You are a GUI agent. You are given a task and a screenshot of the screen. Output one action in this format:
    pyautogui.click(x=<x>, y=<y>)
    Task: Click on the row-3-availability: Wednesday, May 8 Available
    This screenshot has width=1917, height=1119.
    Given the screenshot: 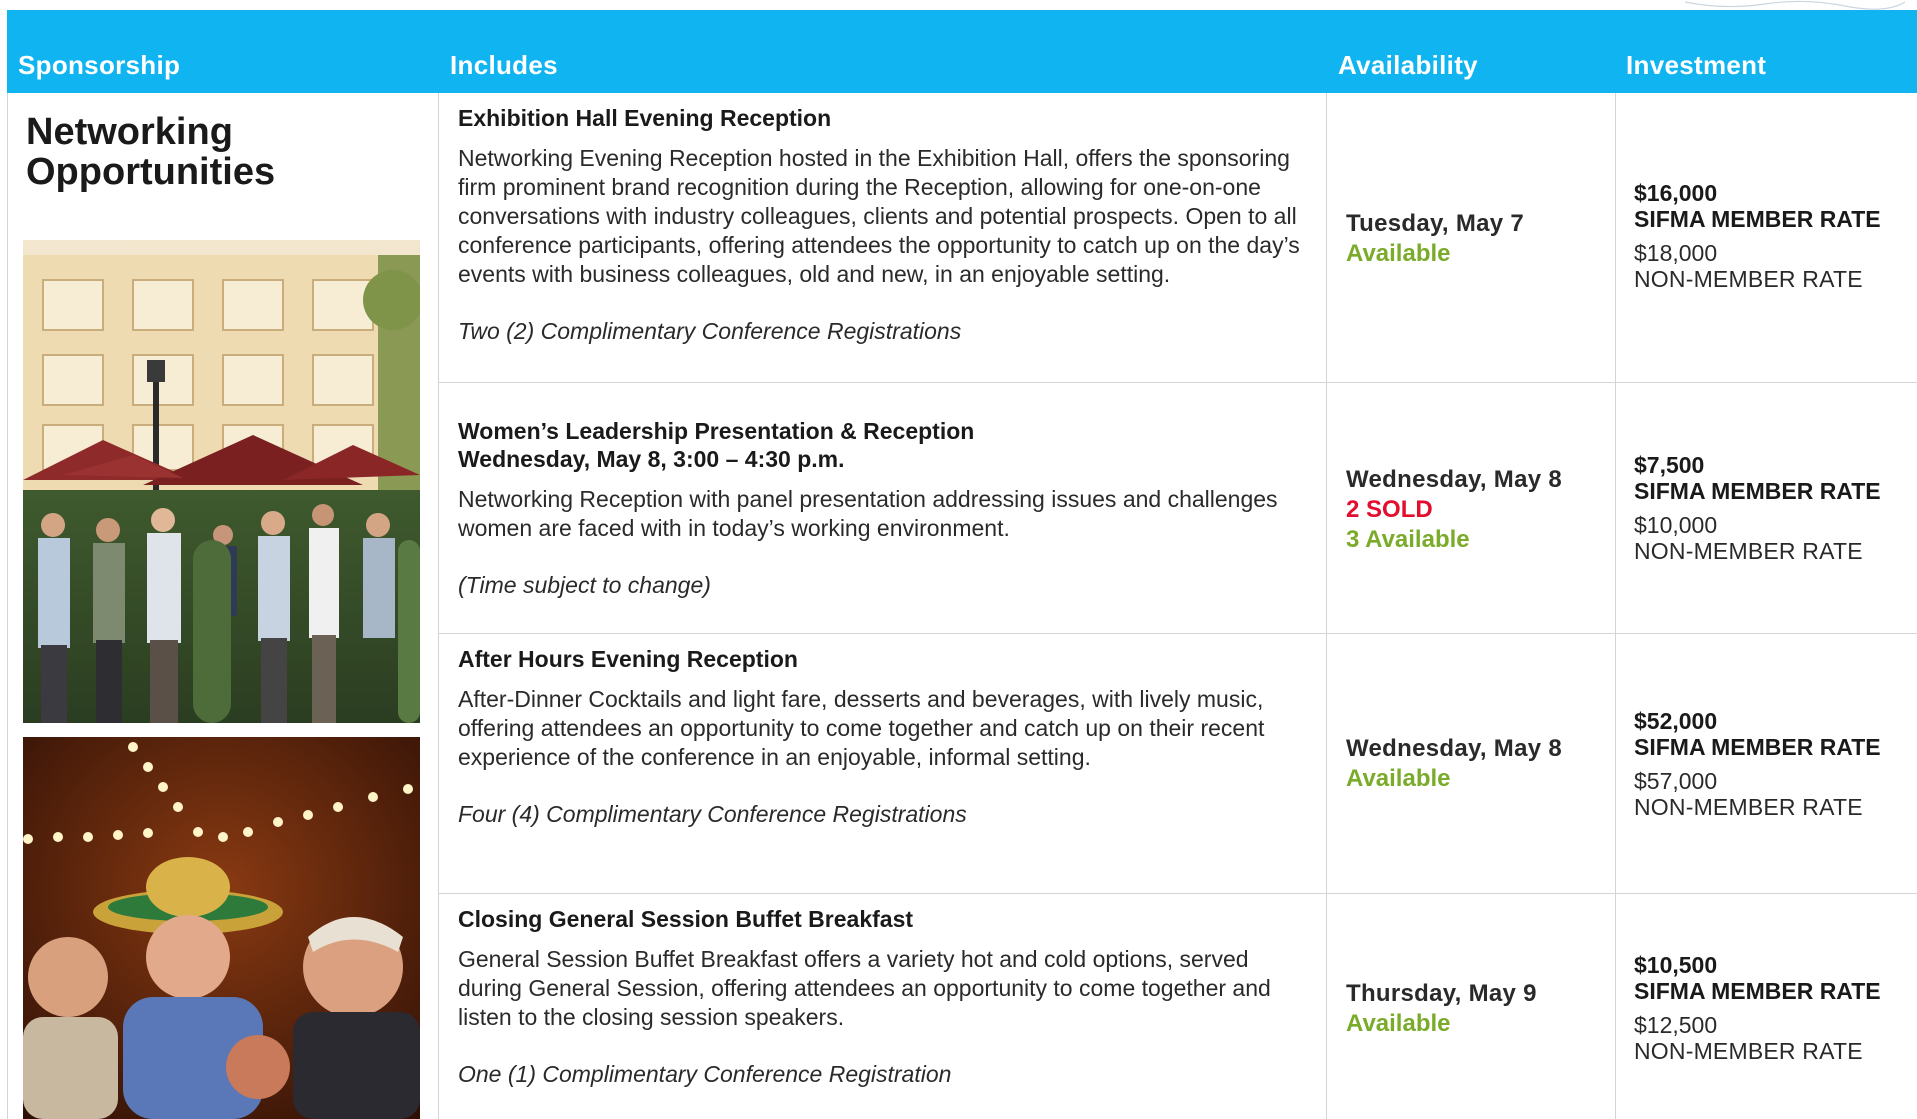 What is the action you would take?
    pyautogui.click(x=1481, y=764)
    